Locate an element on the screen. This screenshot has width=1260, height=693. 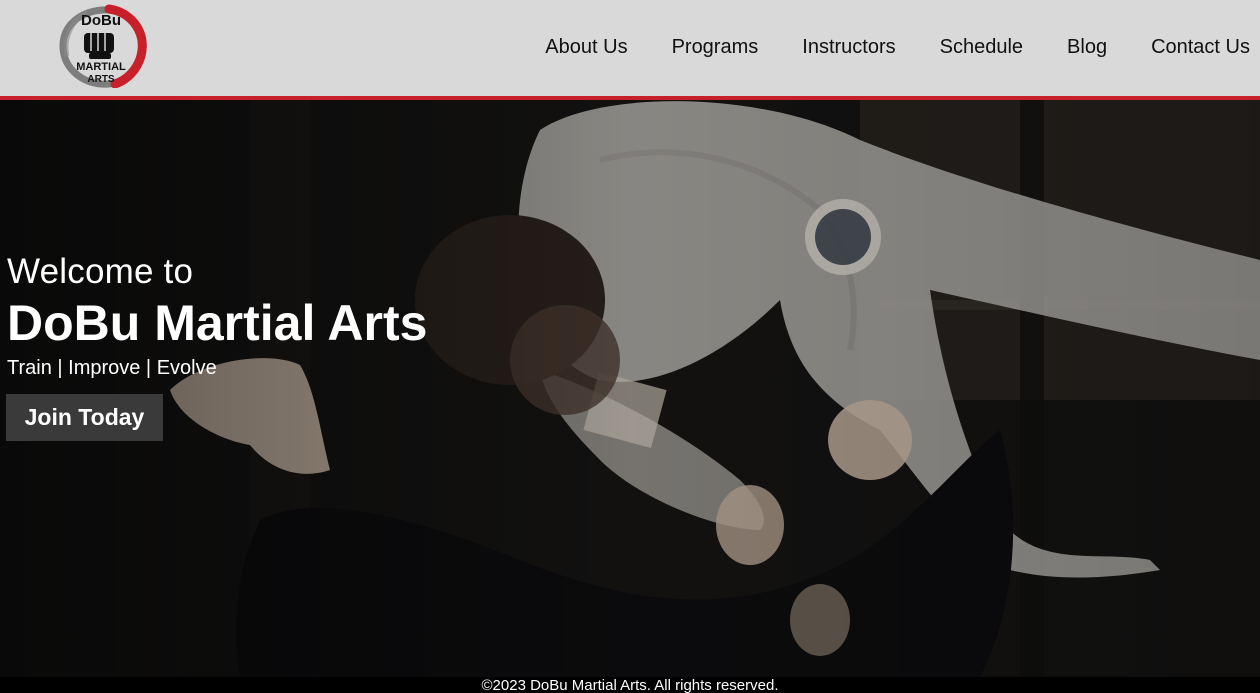
nav-contact-us: Contact Us is located at coordinates (1200, 47).